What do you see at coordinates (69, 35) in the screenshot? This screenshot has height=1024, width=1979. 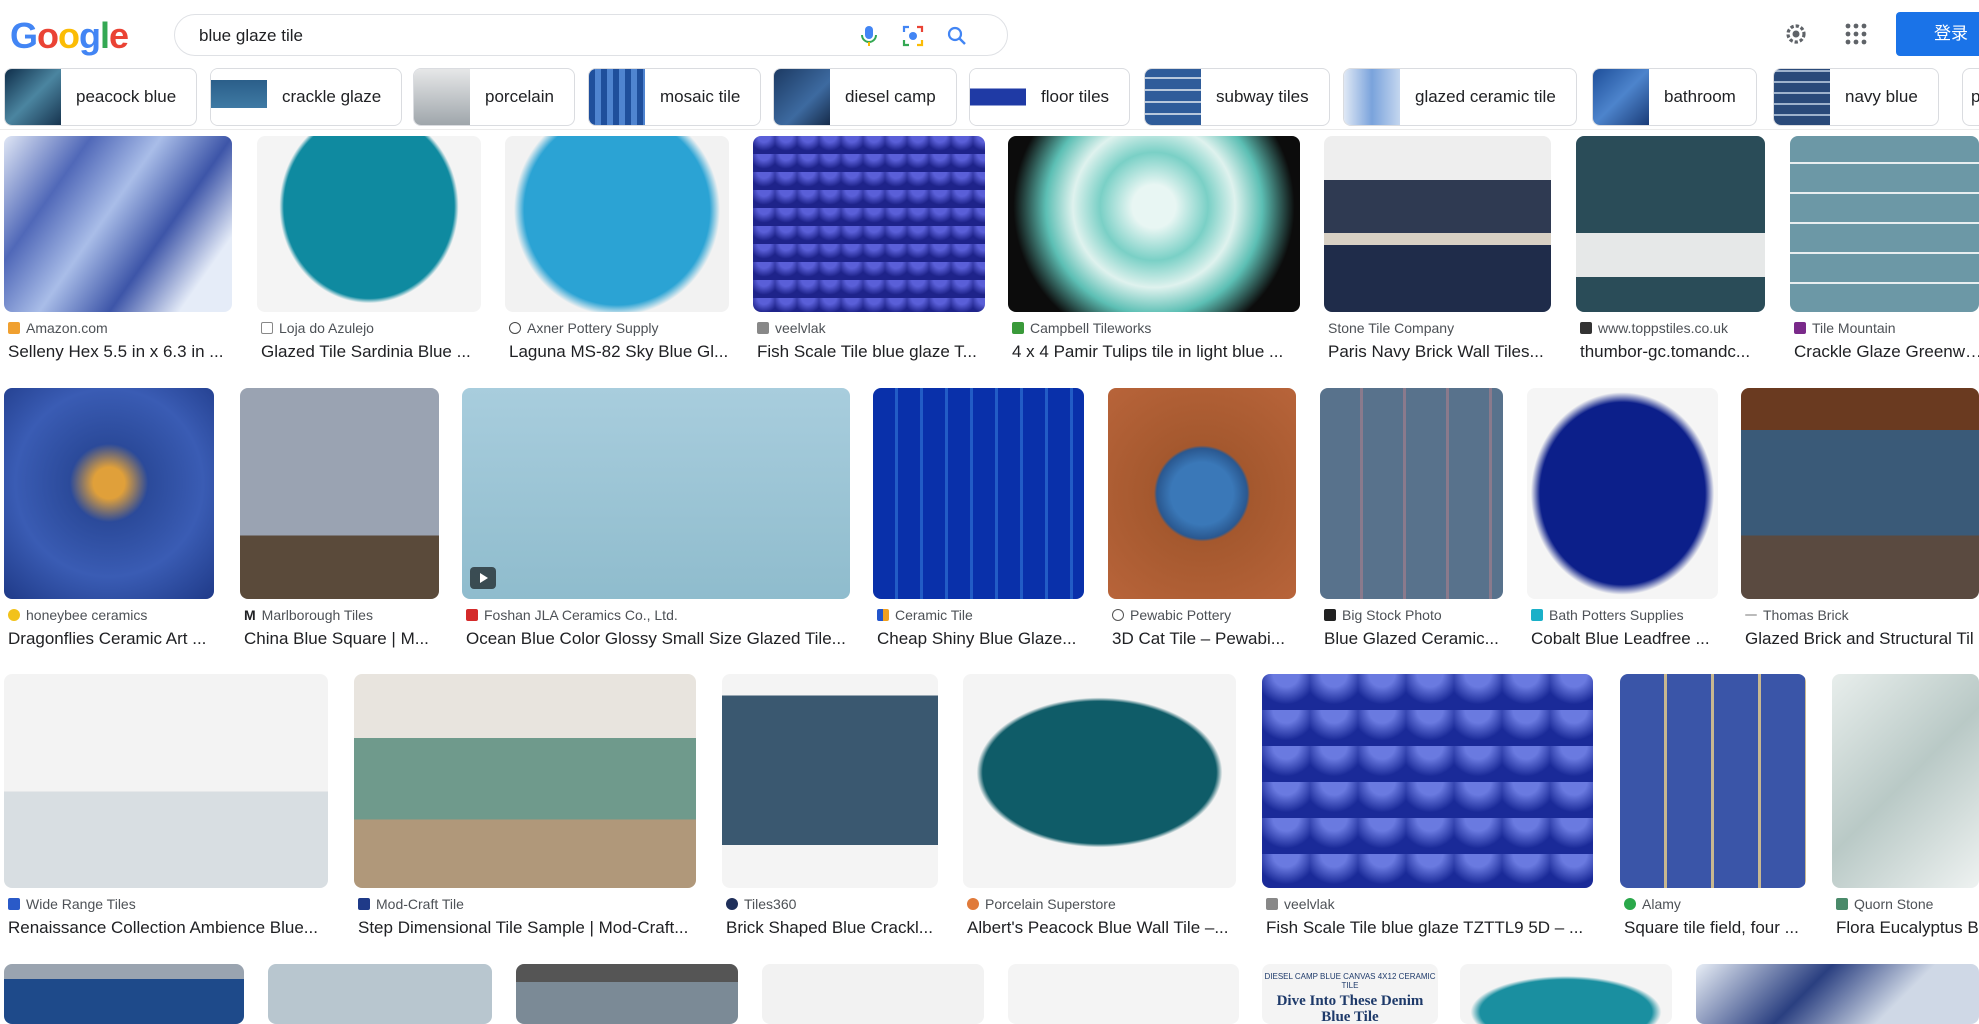 I see `google-logo: Google` at bounding box center [69, 35].